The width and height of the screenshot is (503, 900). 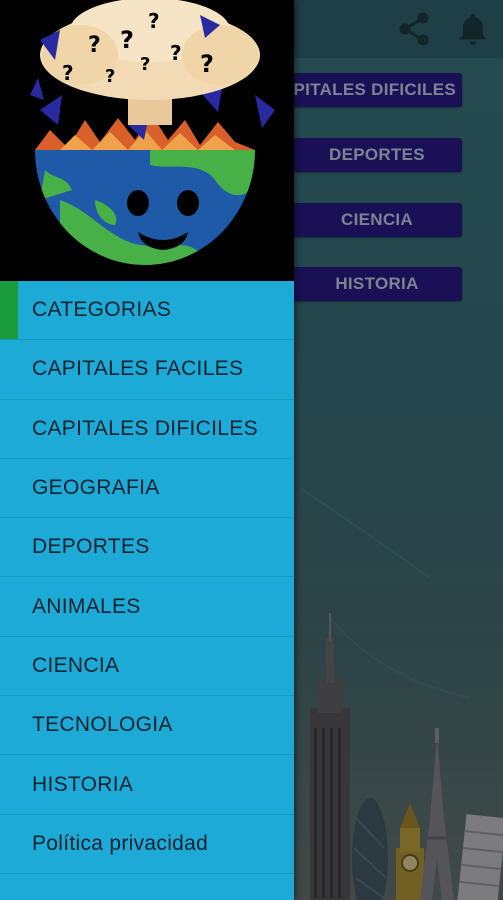 What do you see at coordinates (102, 310) in the screenshot?
I see `menu-item-label: CATEGORIAS` at bounding box center [102, 310].